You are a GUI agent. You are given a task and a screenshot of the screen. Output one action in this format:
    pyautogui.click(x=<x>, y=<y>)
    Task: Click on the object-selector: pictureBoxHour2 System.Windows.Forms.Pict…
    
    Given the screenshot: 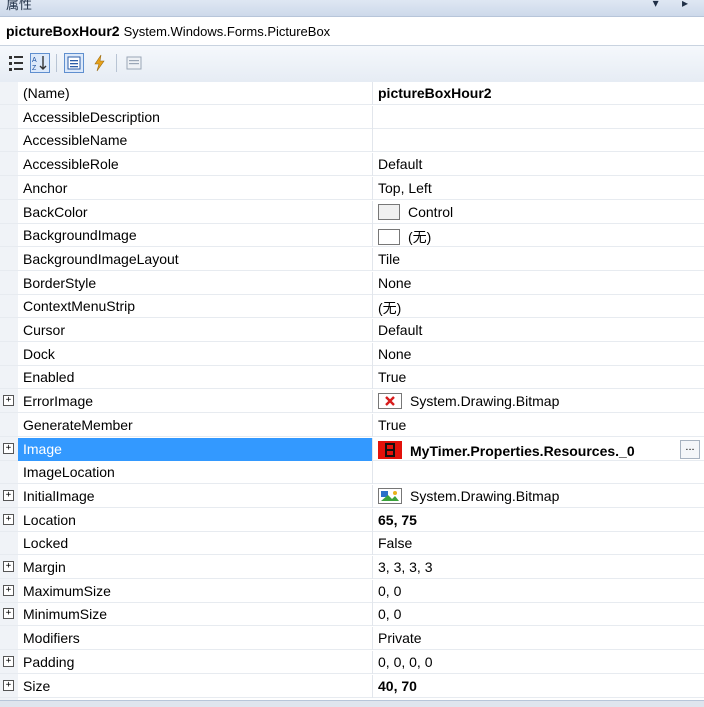 What is the action you would take?
    pyautogui.click(x=352, y=31)
    